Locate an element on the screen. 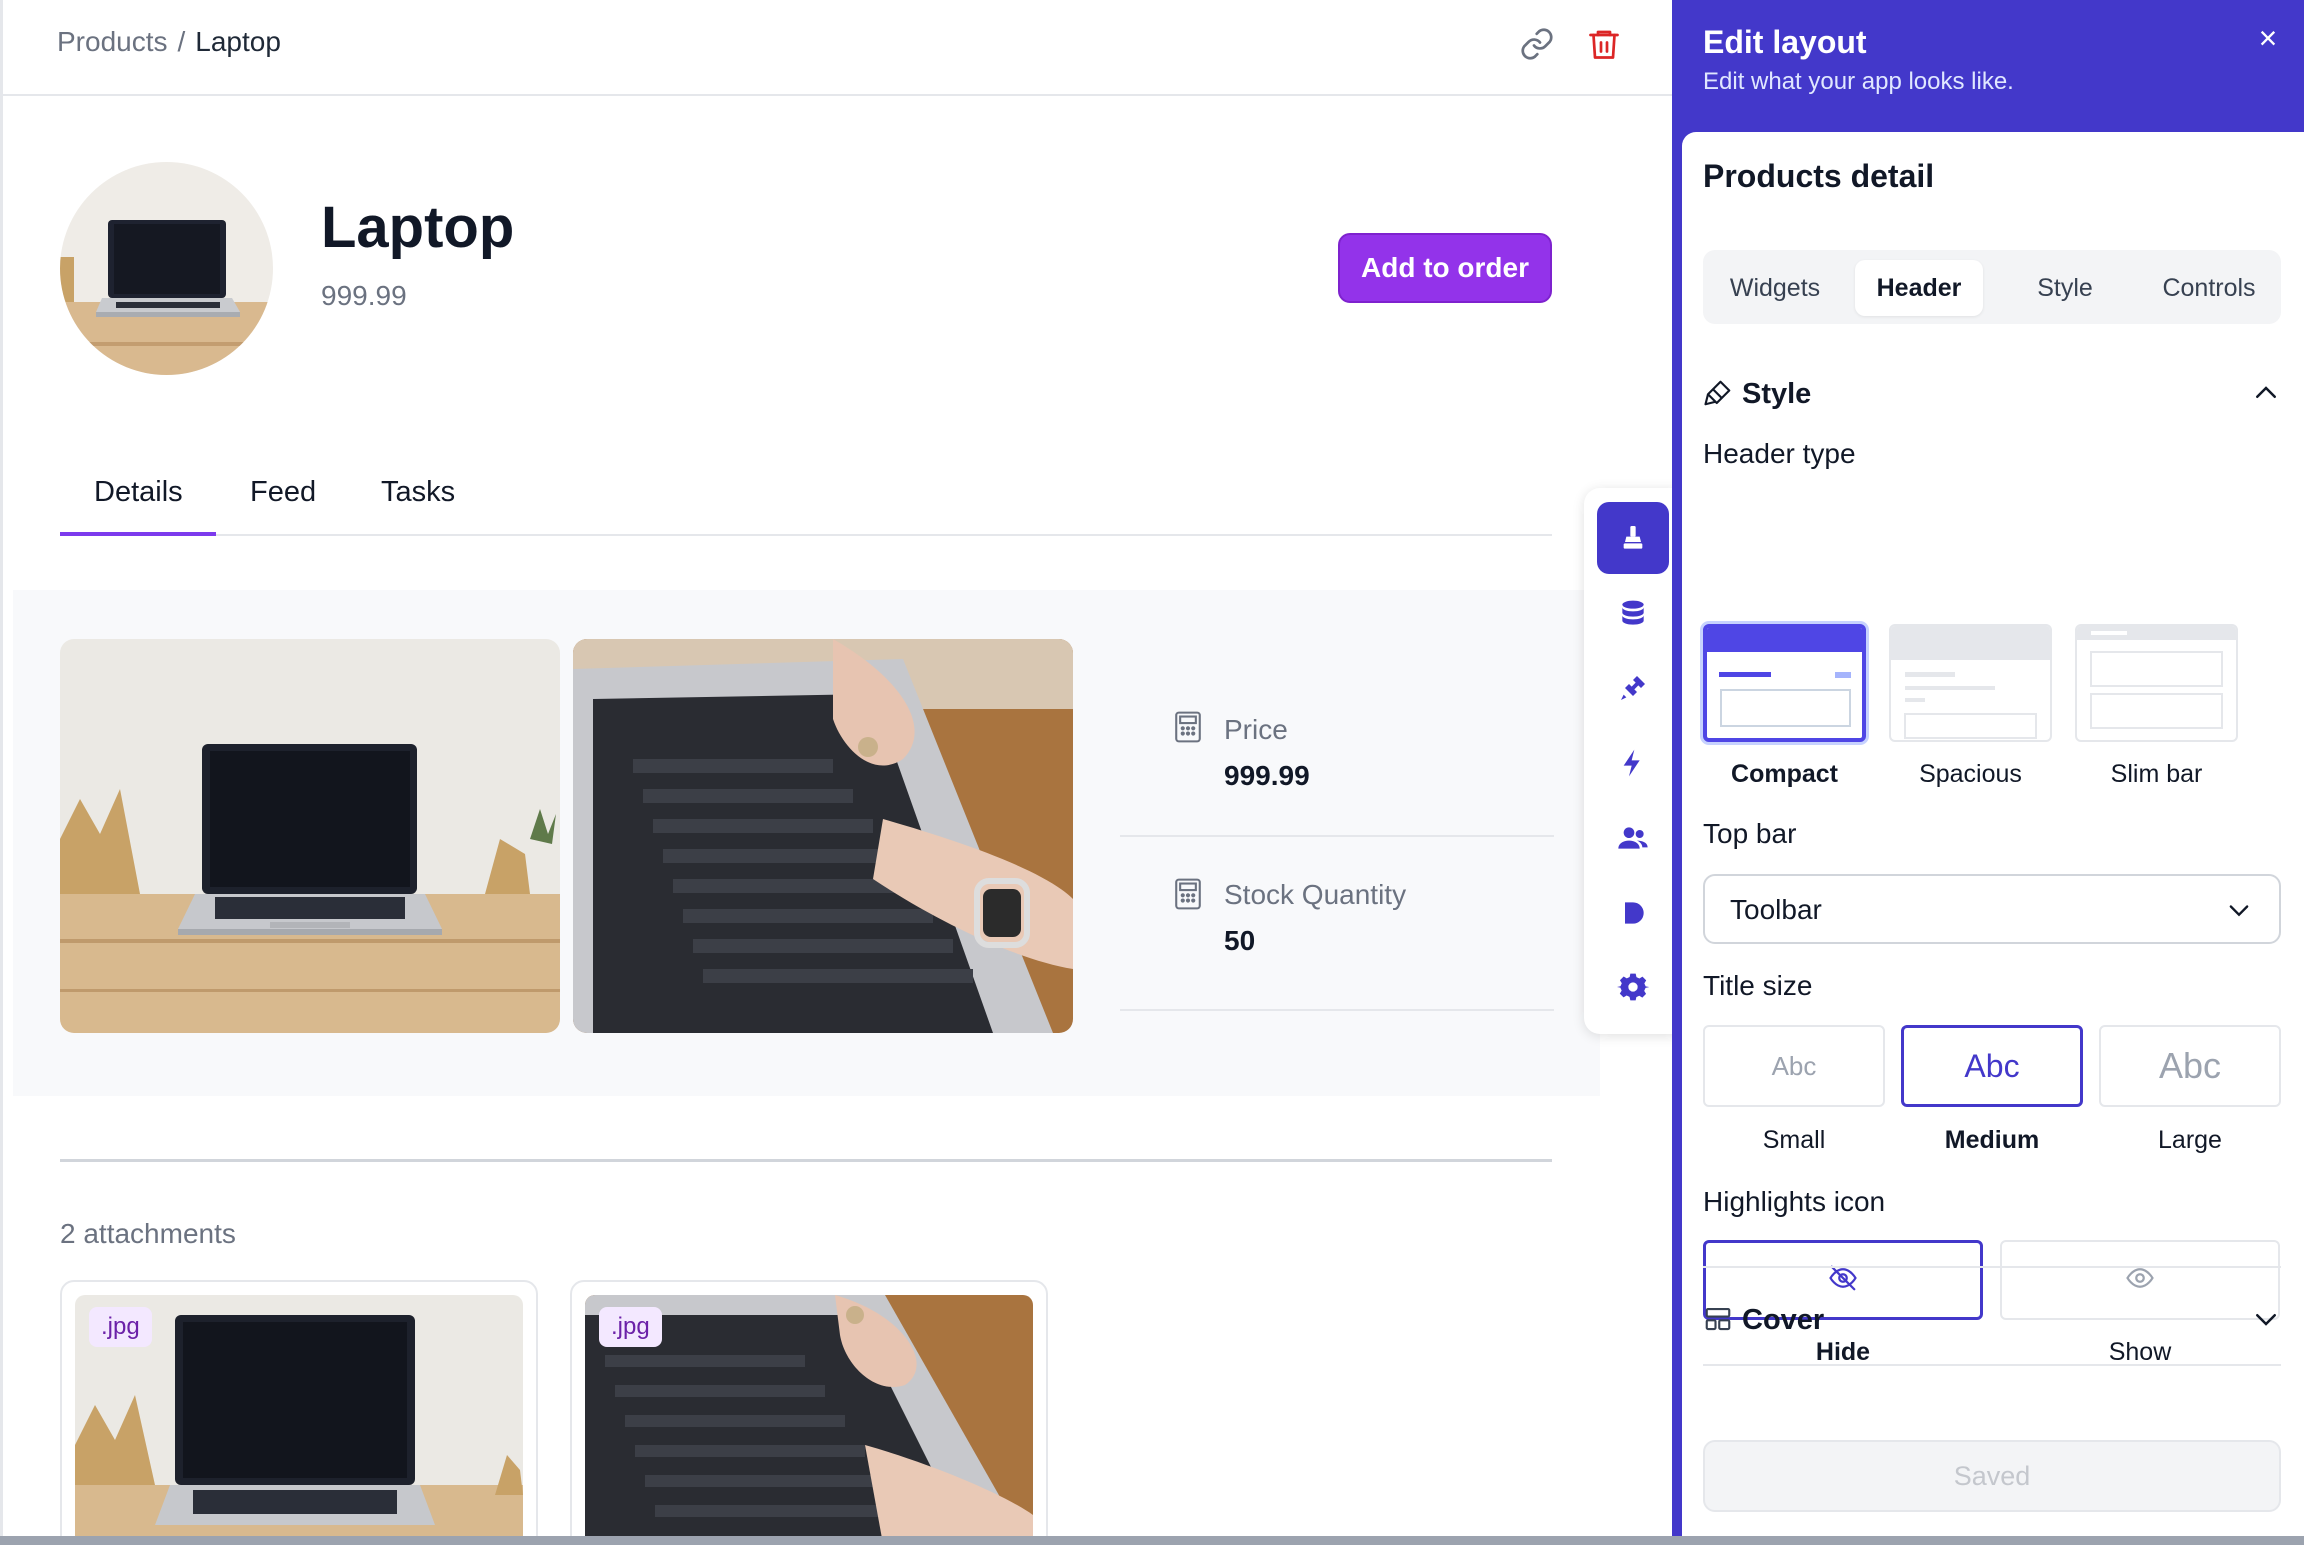 The height and width of the screenshot is (1545, 2304). cover-section-title: Cover is located at coordinates (1783, 1320).